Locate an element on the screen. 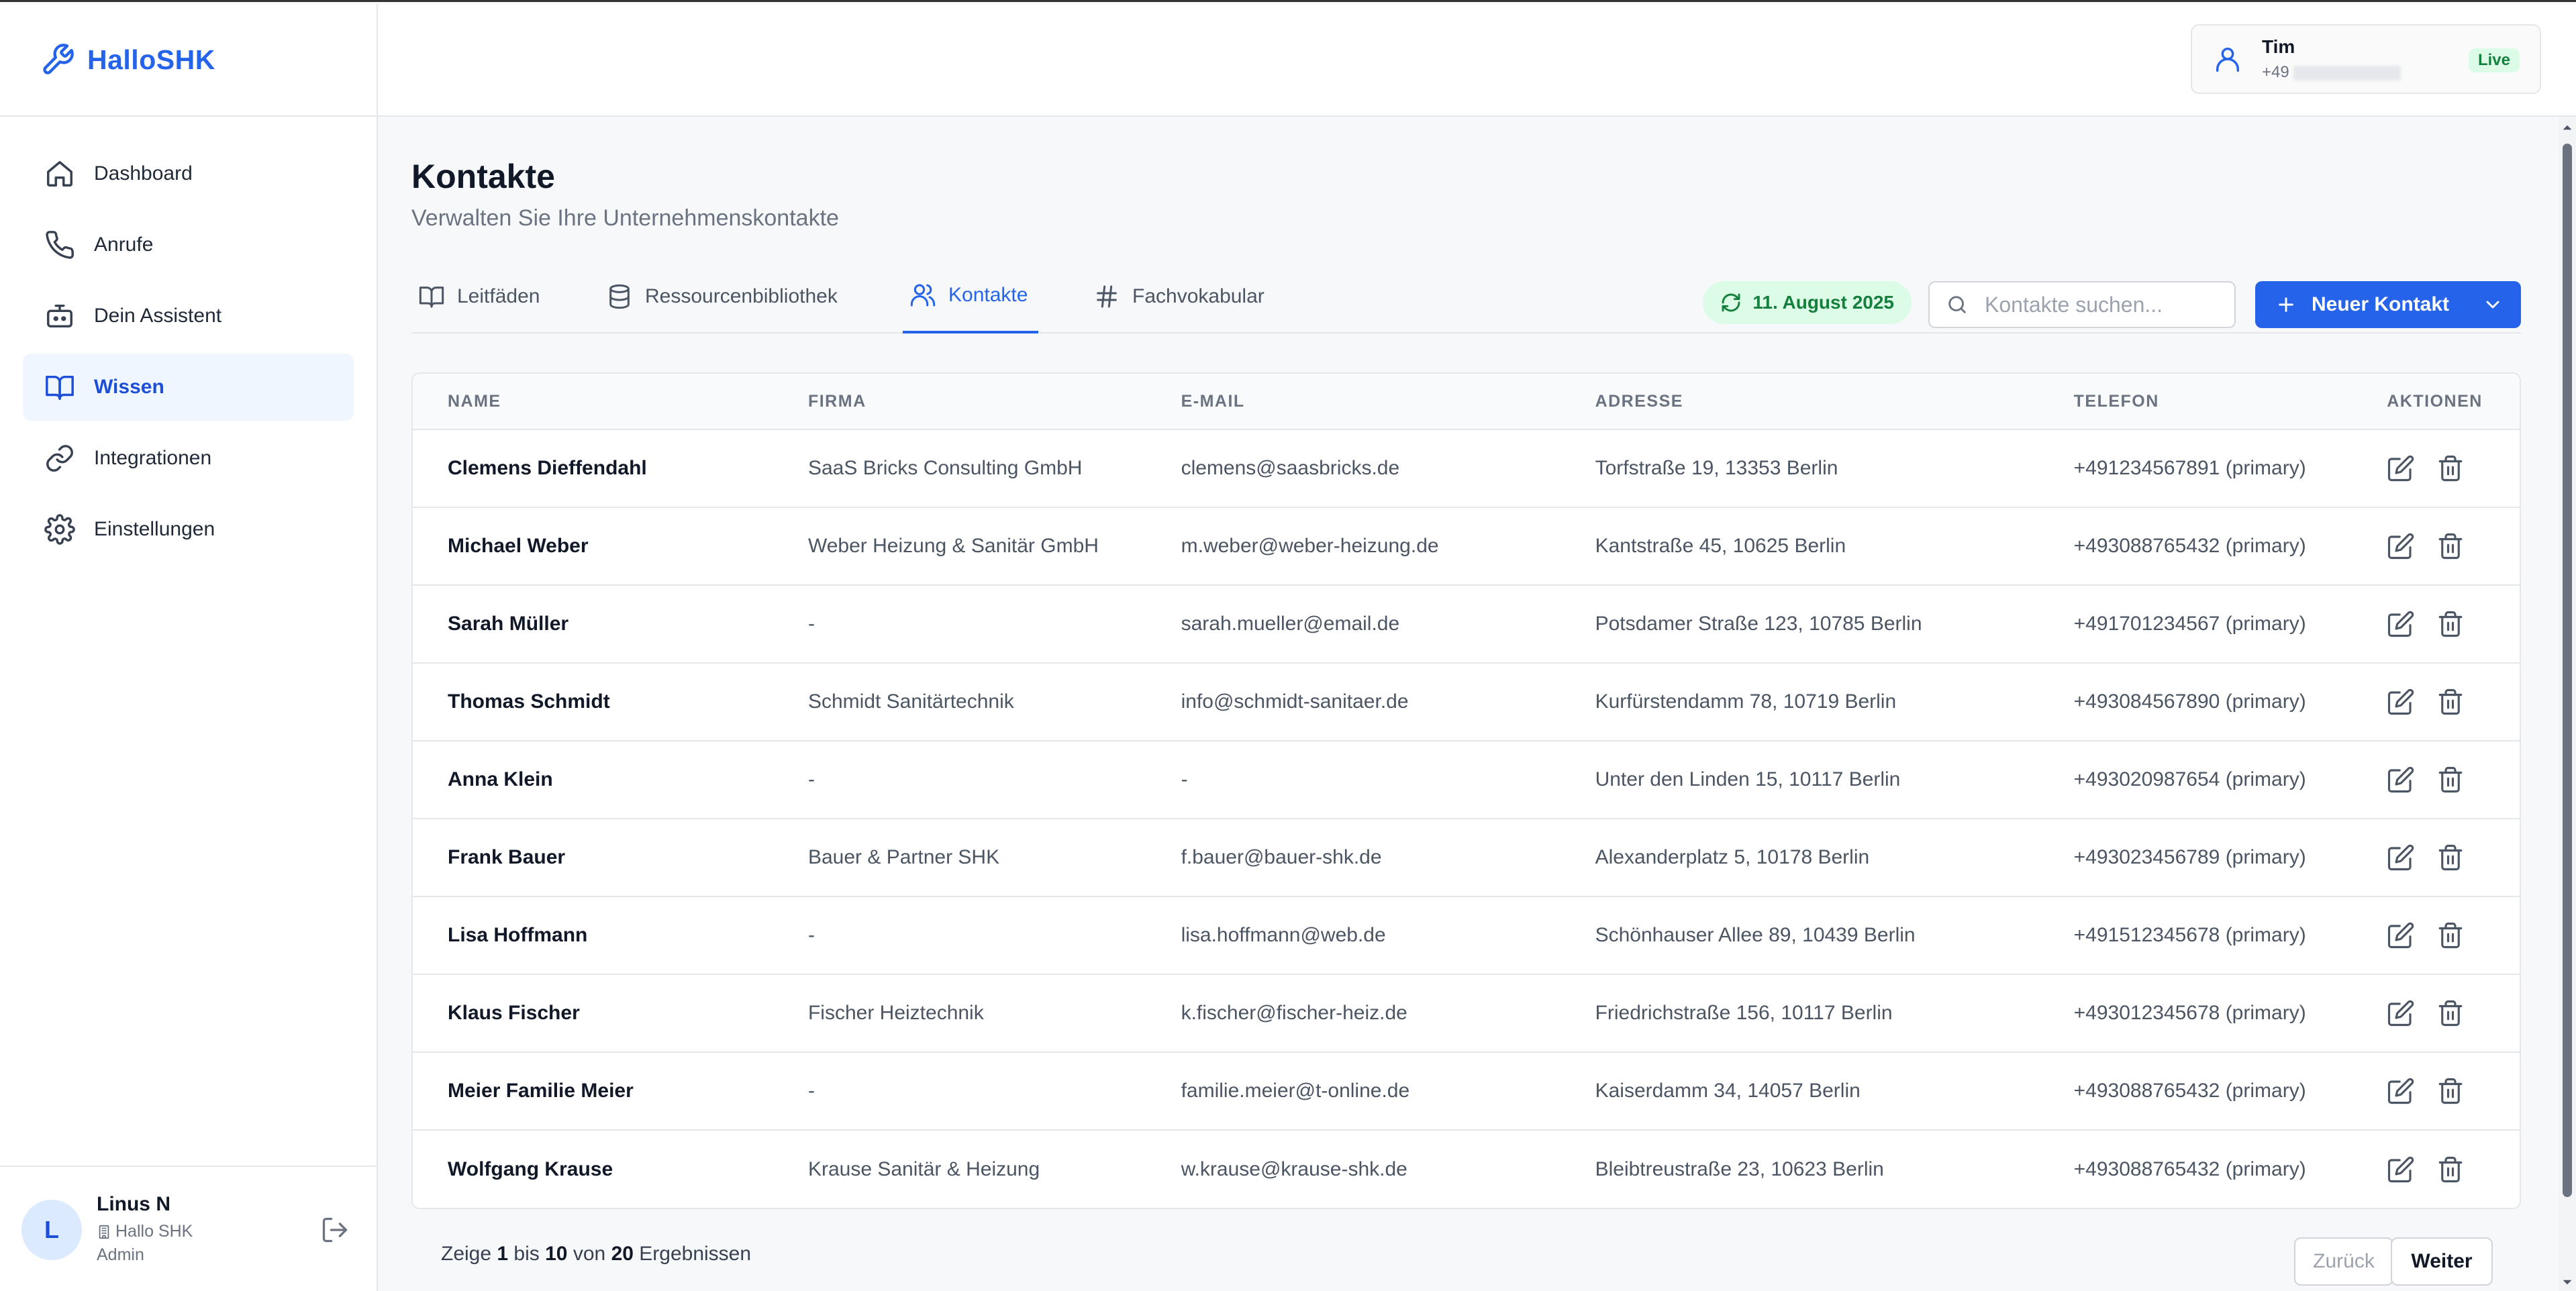  user-profile: L Linus N Hallo SHK Admin is located at coordinates (188, 1228).